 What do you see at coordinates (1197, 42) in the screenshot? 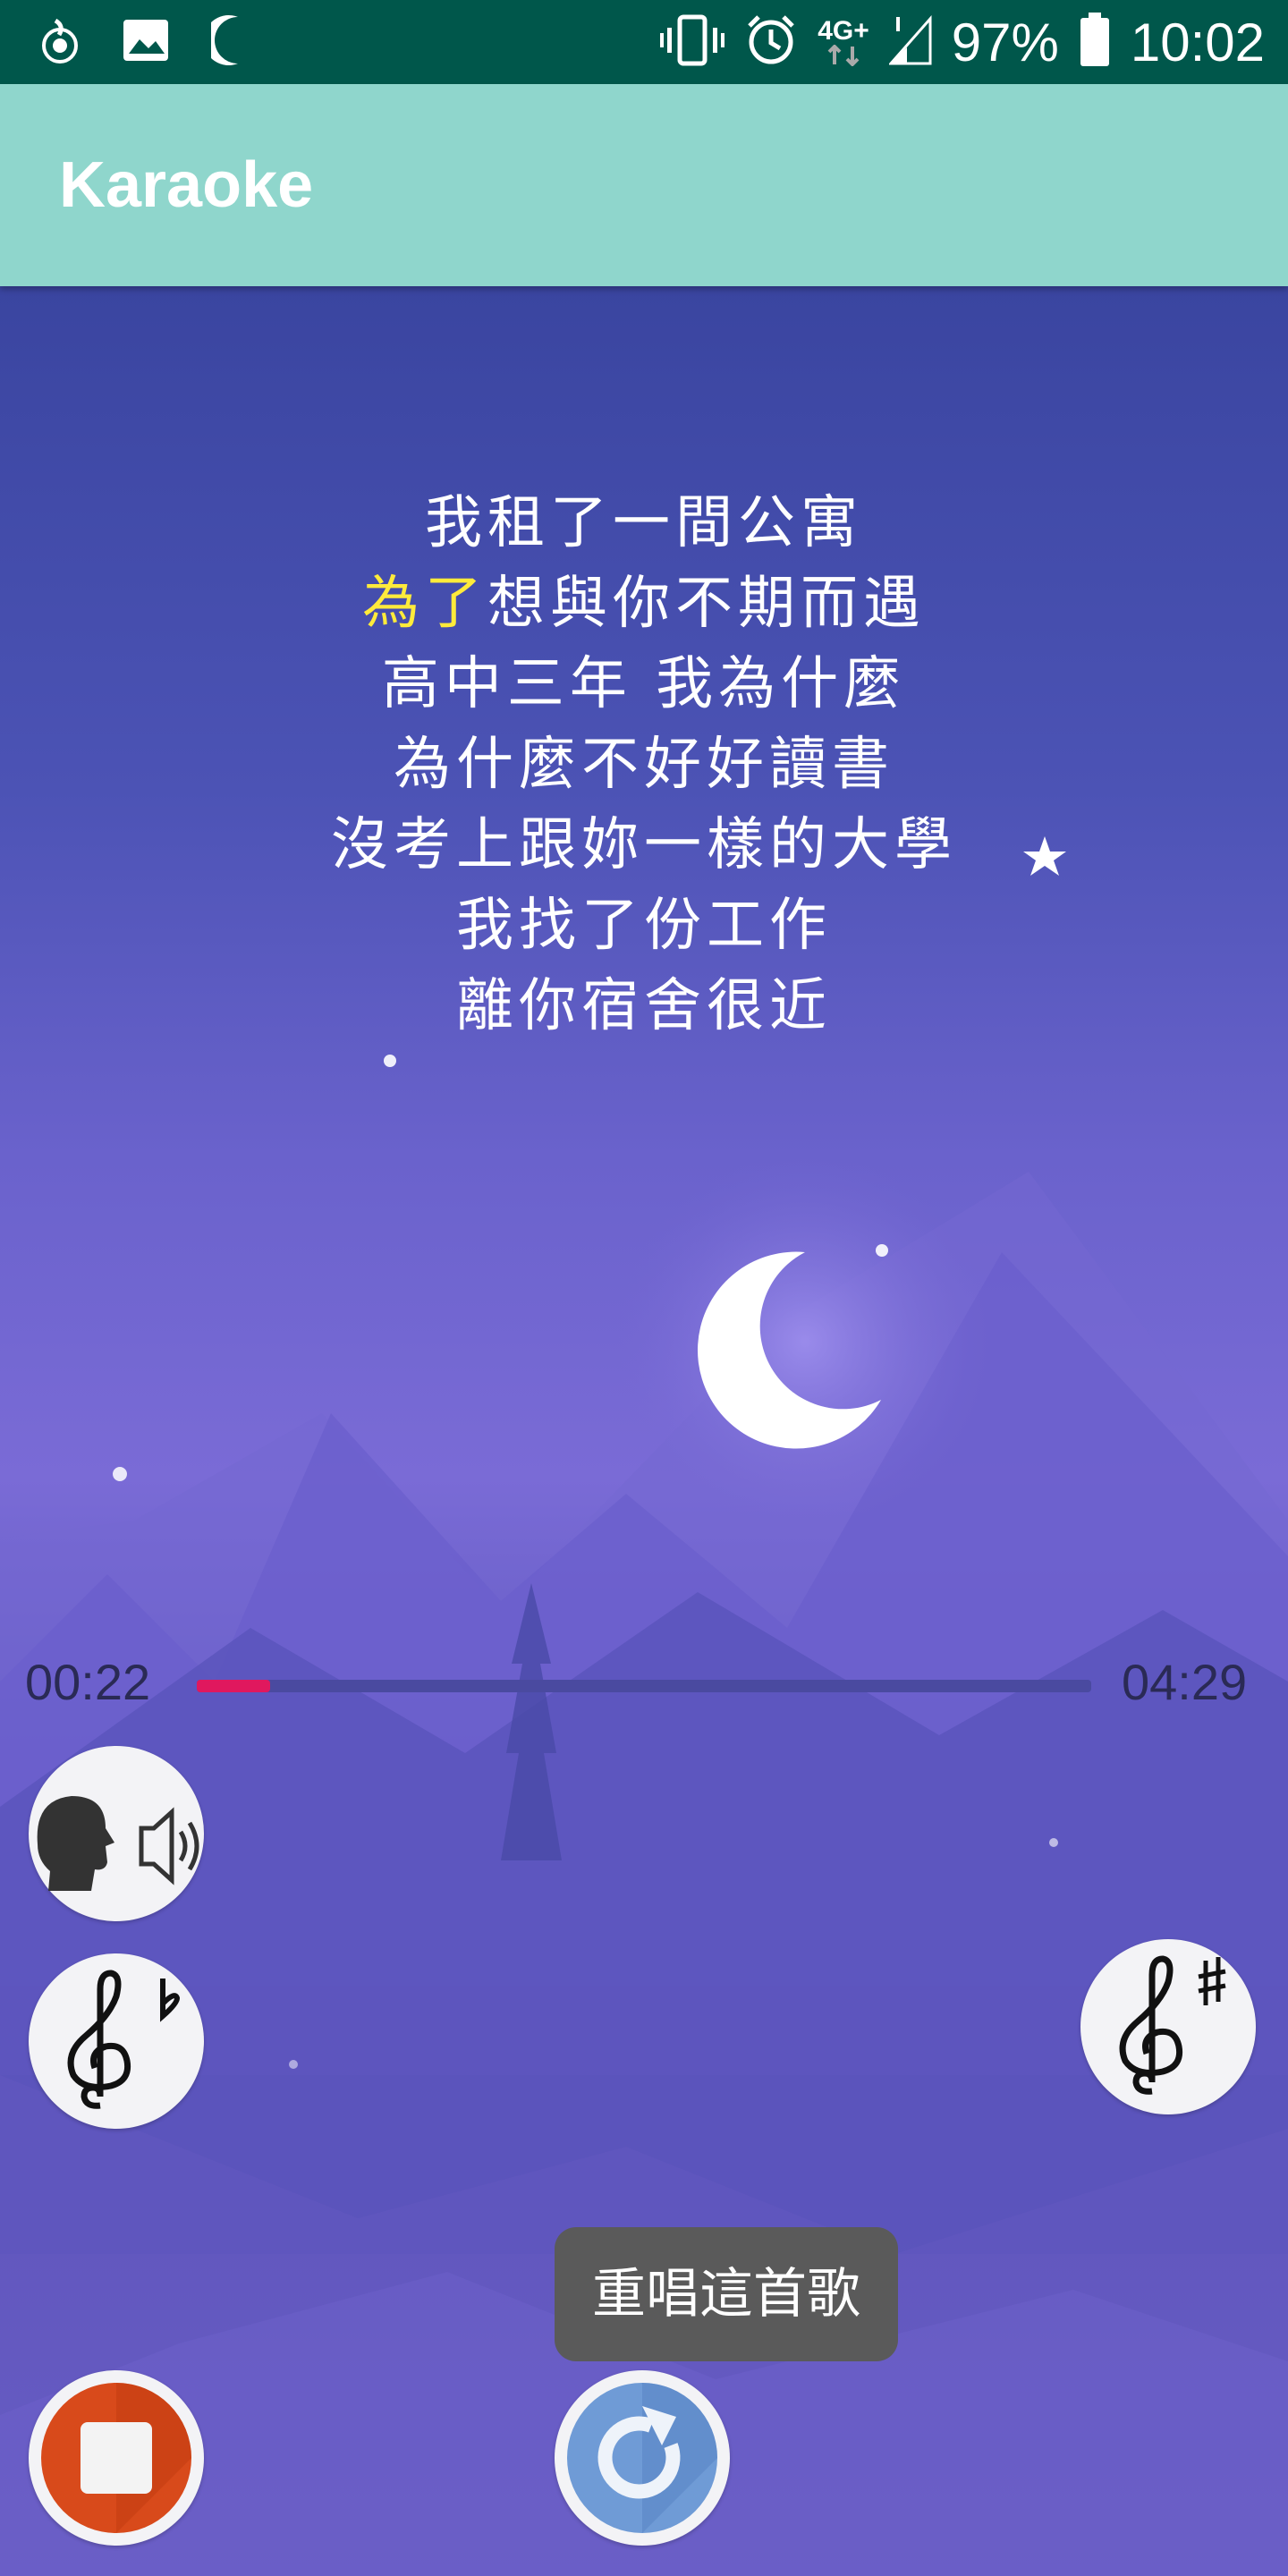
I see `clock: 10:02` at bounding box center [1197, 42].